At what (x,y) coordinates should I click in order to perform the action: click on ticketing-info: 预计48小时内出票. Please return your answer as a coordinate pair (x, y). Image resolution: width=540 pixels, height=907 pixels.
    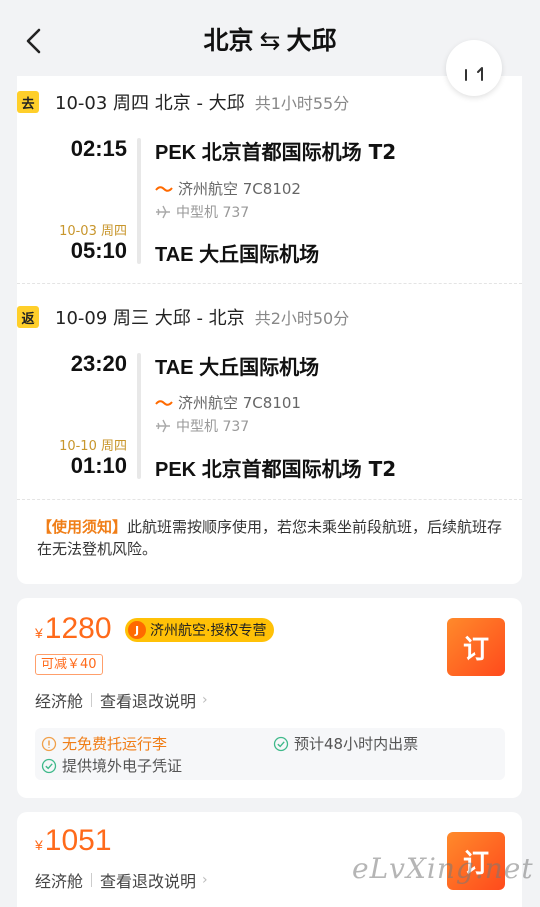
    Looking at the image, I should click on (345, 743).